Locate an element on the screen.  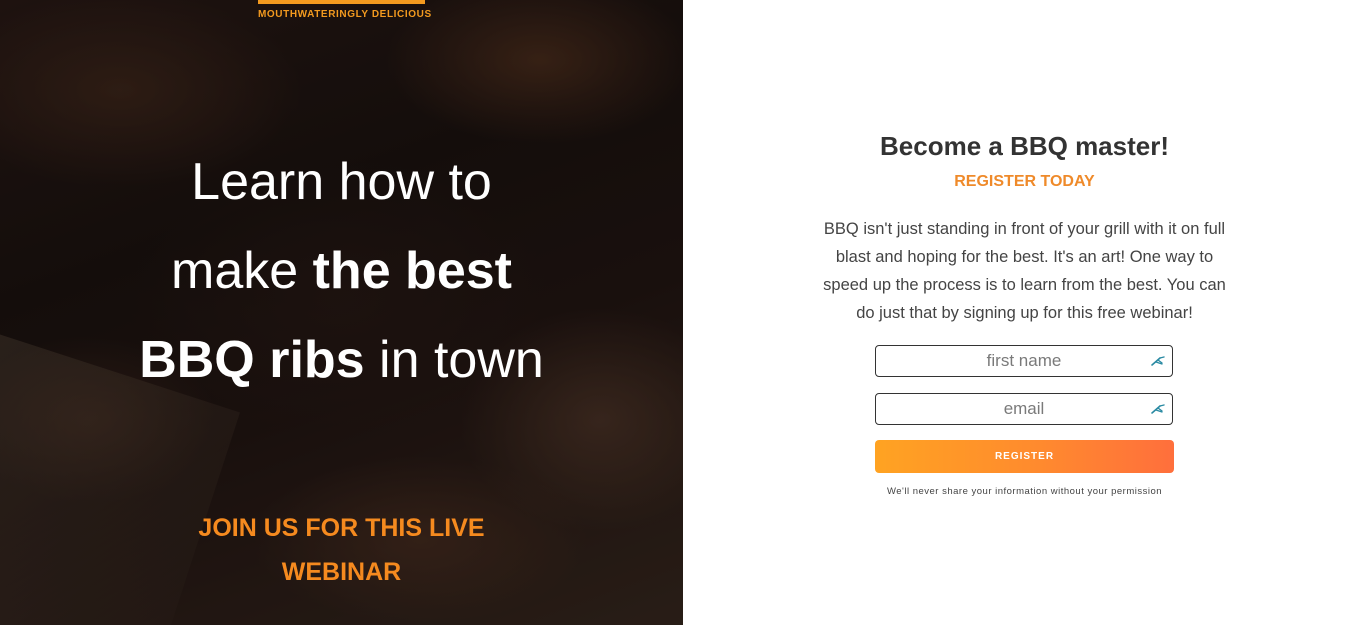
headline-line-2: make the best is located at coordinates (341, 271).